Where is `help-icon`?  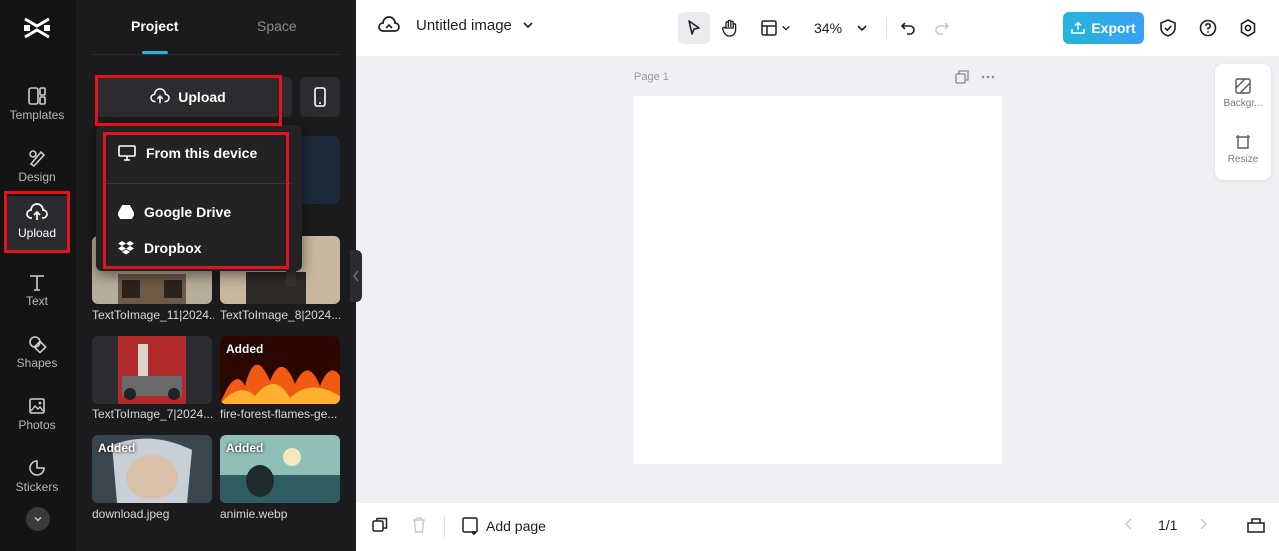
help-icon is located at coordinates (1208, 28).